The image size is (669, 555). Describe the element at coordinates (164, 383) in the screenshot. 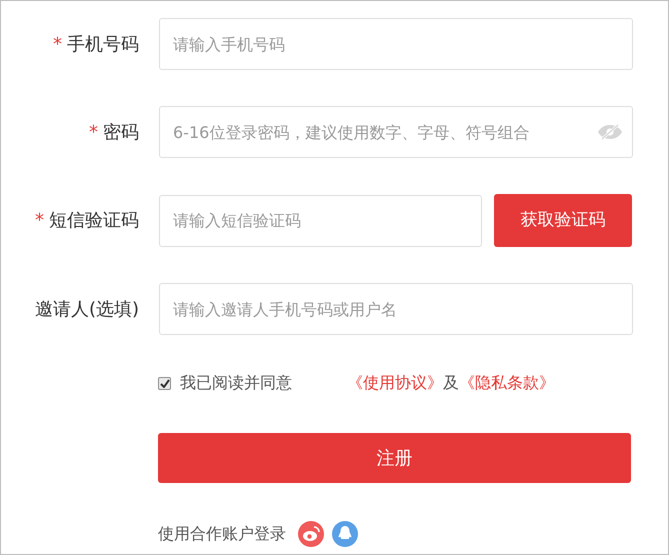

I see `agree-checkbox` at that location.